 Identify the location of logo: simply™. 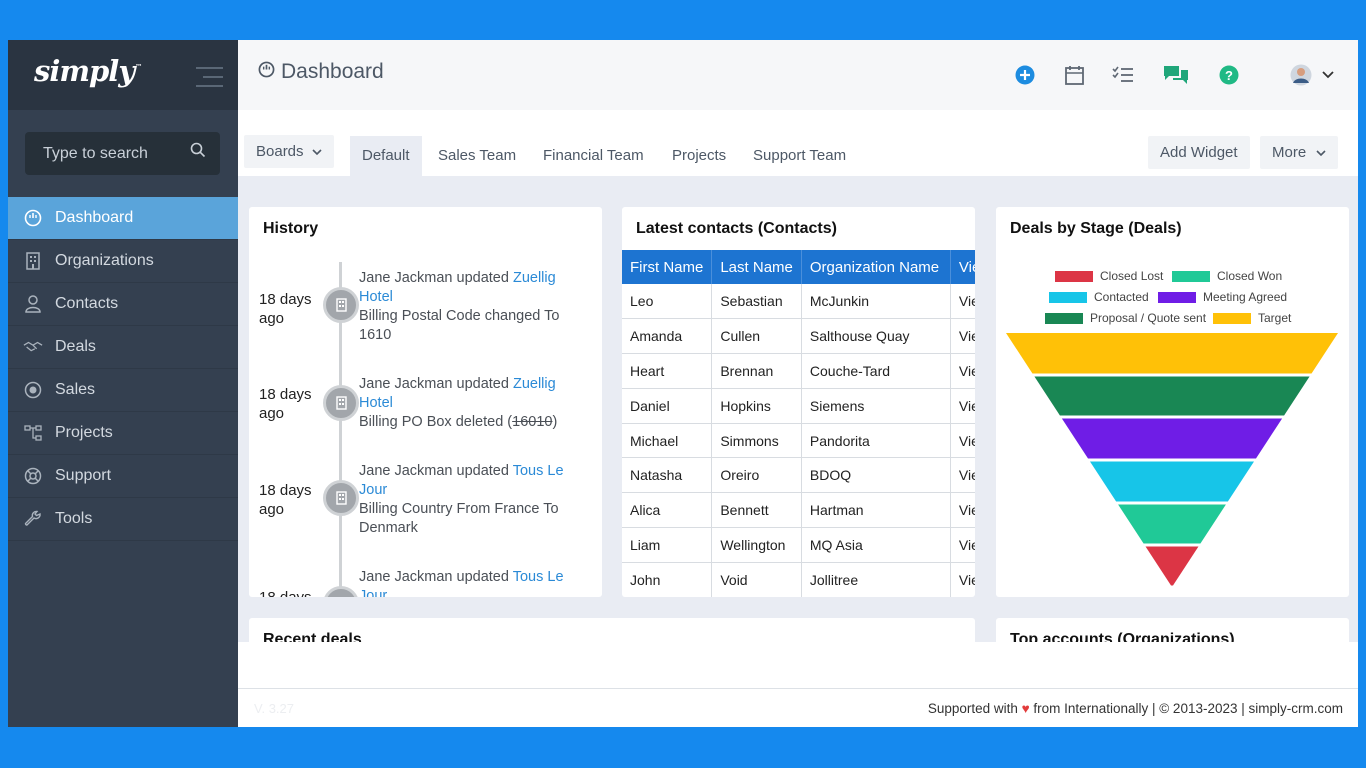
(88, 71).